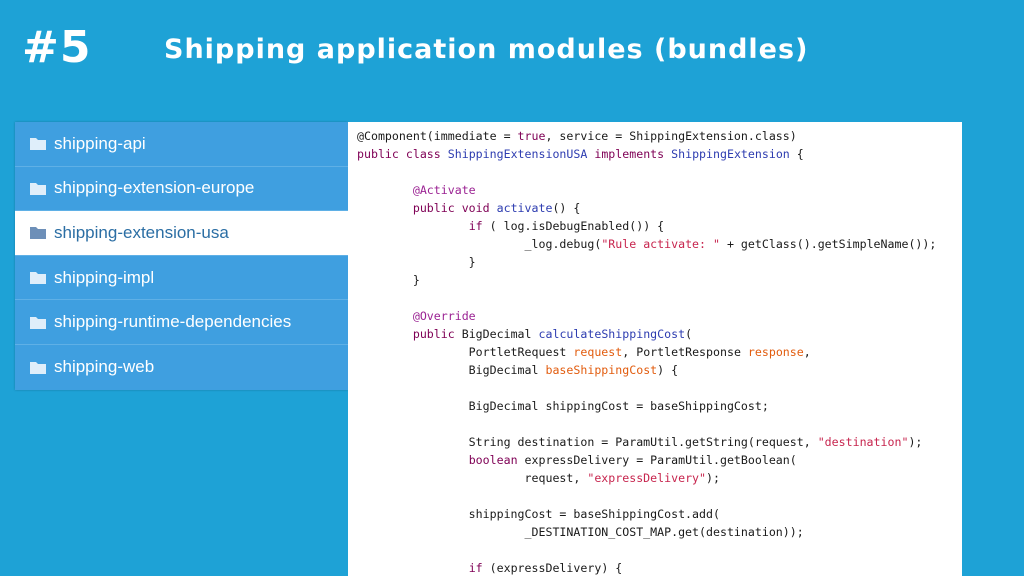 Image resolution: width=1024 pixels, height=576 pixels. I want to click on code-line: @Override, so click(655, 316).